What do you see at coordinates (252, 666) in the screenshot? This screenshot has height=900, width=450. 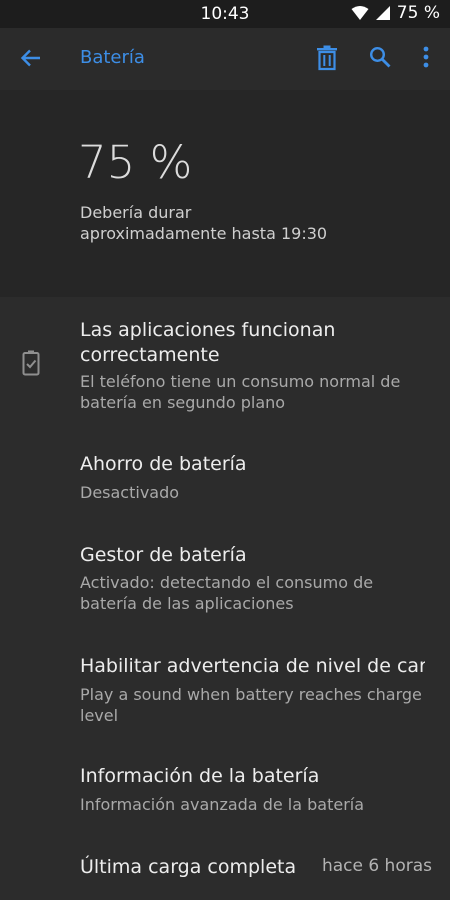 I see `list-item-charge-warning-title: Habilitar advertencia de nivel de car‥` at bounding box center [252, 666].